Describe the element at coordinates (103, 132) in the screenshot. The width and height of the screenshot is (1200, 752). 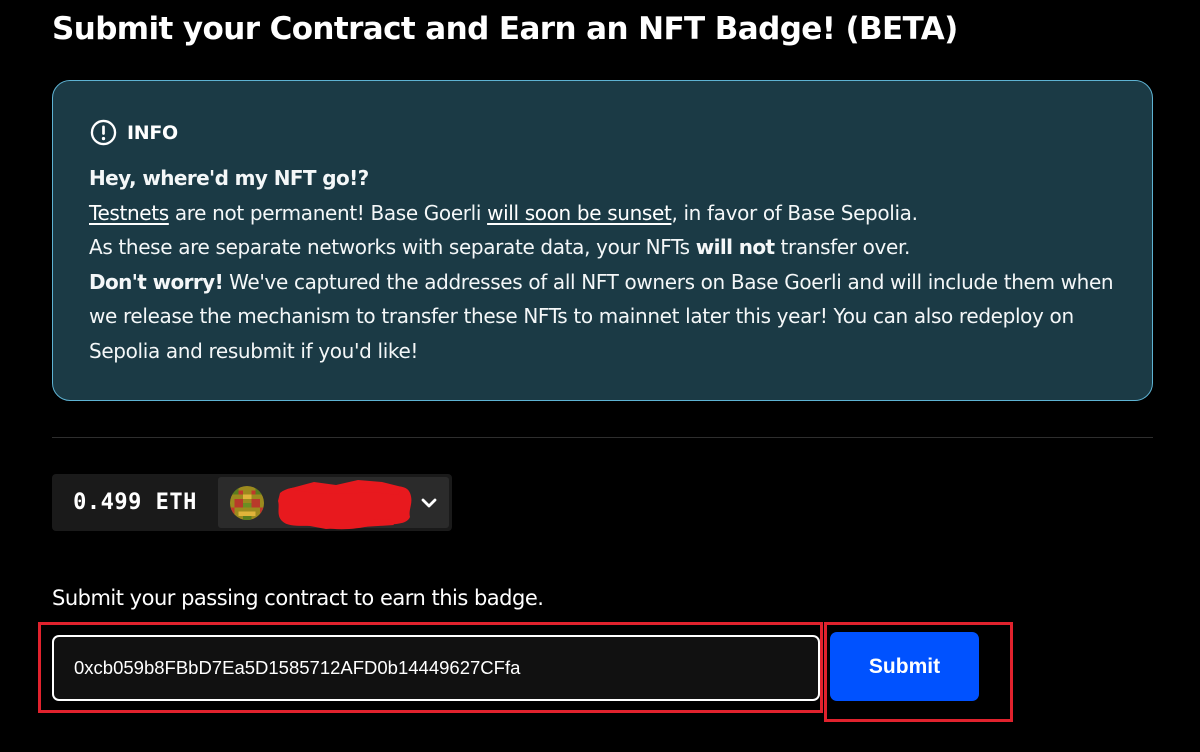
I see `alert-circle-icon` at that location.